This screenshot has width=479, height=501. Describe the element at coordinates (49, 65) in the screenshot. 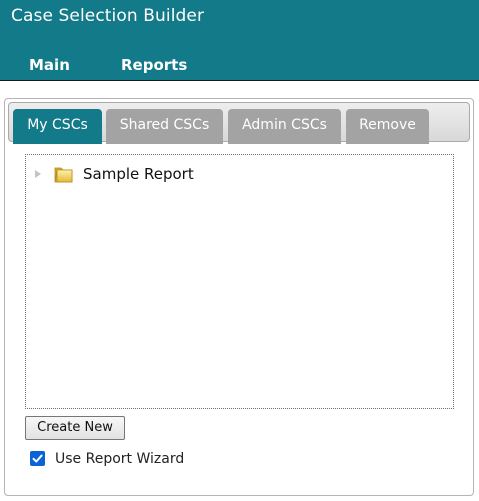

I see `nav-main: Main` at that location.